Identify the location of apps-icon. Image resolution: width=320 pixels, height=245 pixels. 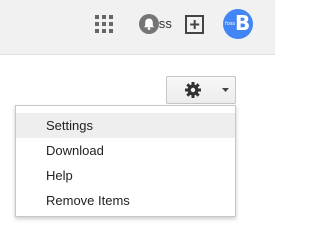
(104, 24).